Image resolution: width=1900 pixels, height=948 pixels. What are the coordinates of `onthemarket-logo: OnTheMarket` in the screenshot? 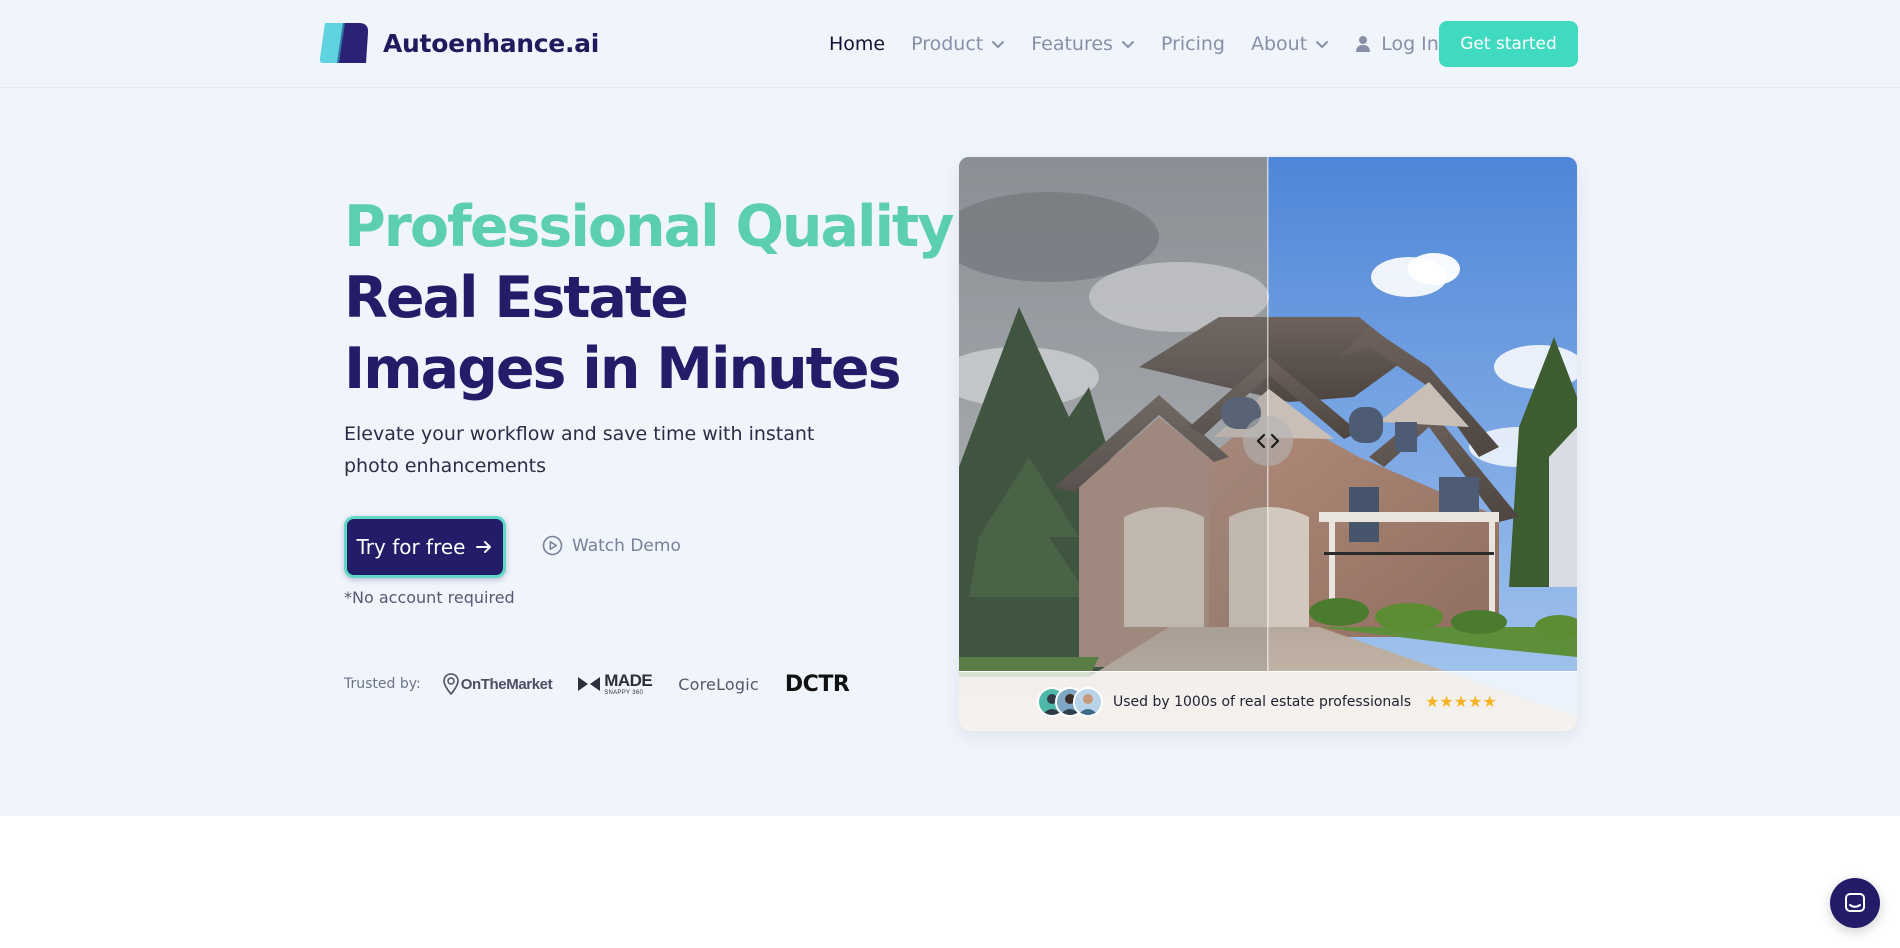 It's located at (497, 684).